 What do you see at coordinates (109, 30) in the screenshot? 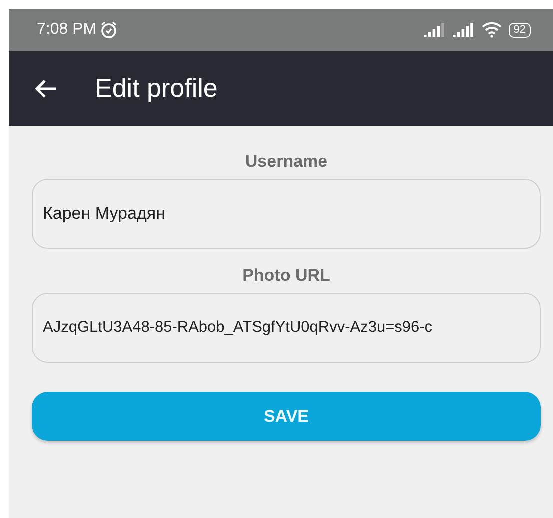
I see `alarm-icon` at bounding box center [109, 30].